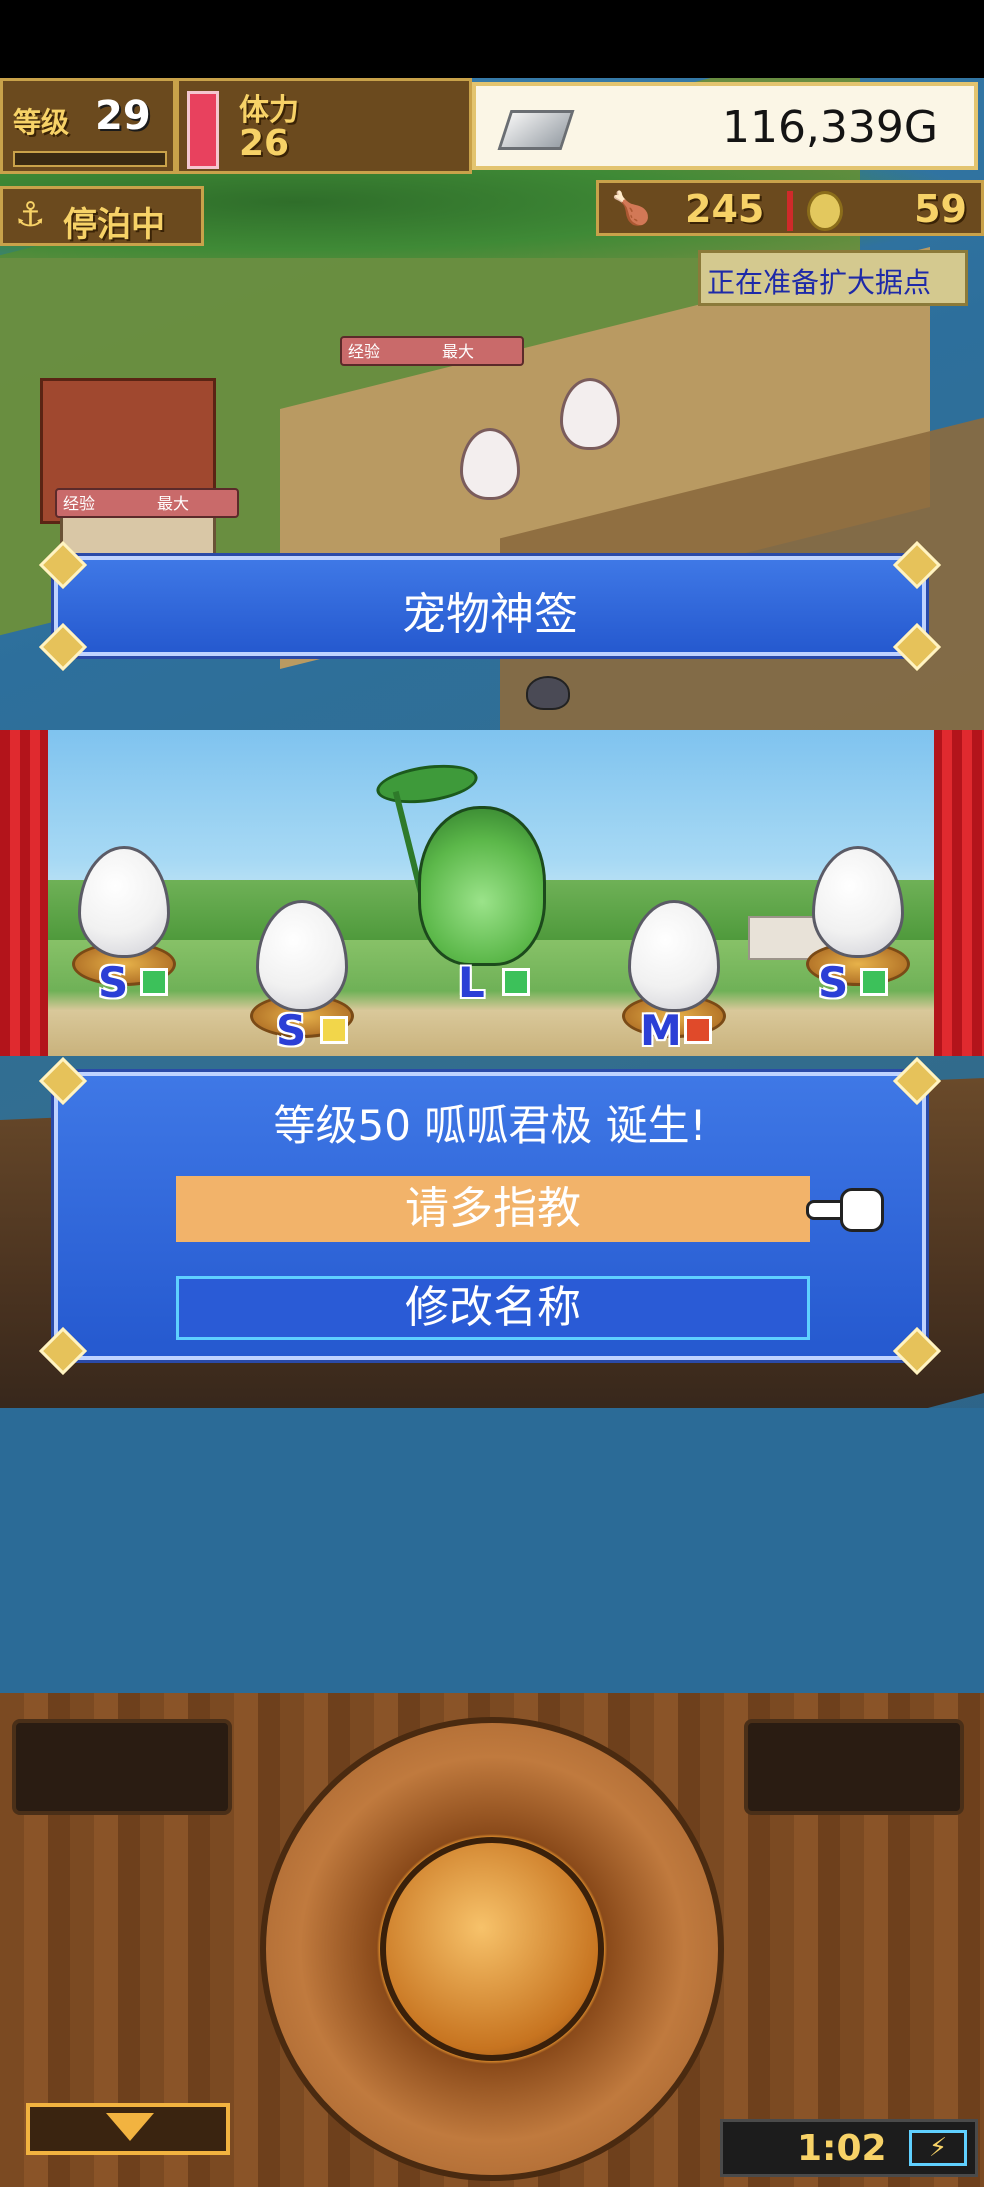 Image resolution: width=984 pixels, height=2187 pixels. What do you see at coordinates (492, 1550) in the screenshot?
I see `sea` at bounding box center [492, 1550].